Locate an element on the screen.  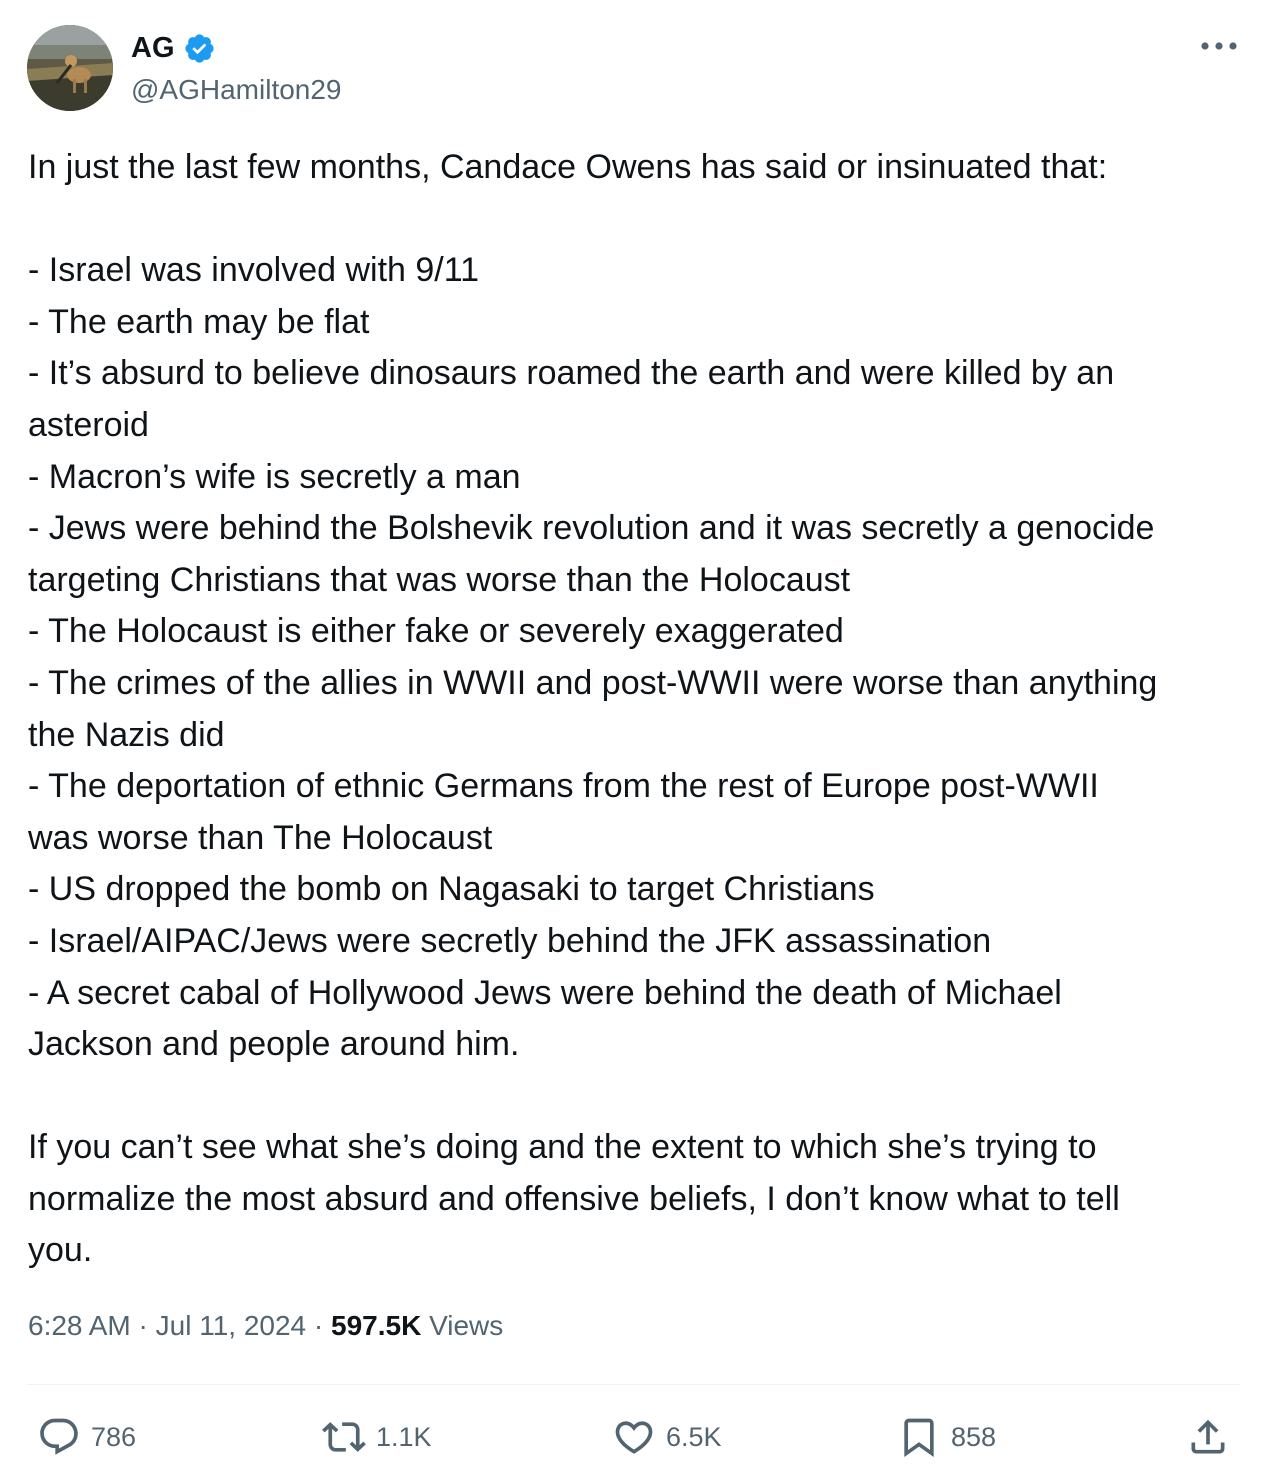
like-button: 6.5K is located at coordinates (667, 1437).